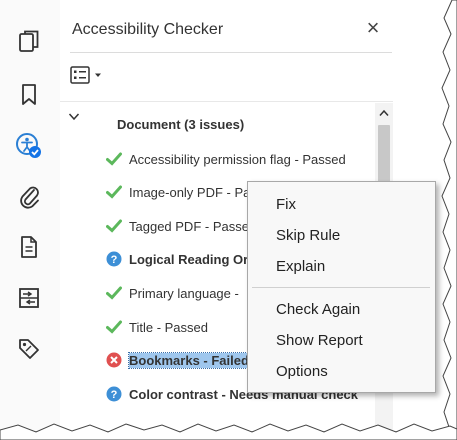  Describe the element at coordinates (180, 124) in the screenshot. I see `tree-node-document: Document (3 issues)` at that location.